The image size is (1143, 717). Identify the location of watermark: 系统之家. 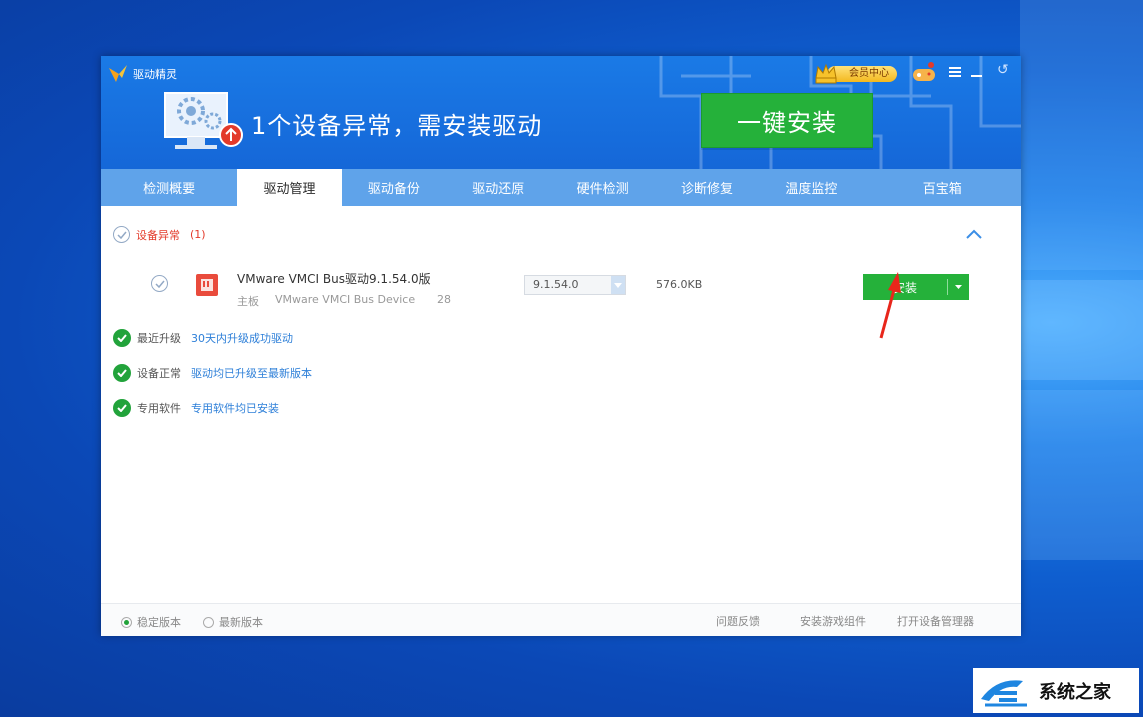
(1056, 690).